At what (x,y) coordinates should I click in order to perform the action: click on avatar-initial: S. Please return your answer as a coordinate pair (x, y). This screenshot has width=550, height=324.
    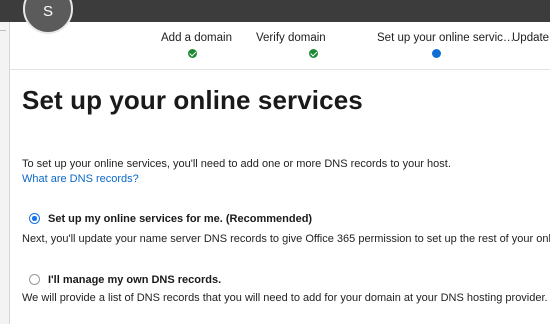
    Looking at the image, I should click on (47, 11).